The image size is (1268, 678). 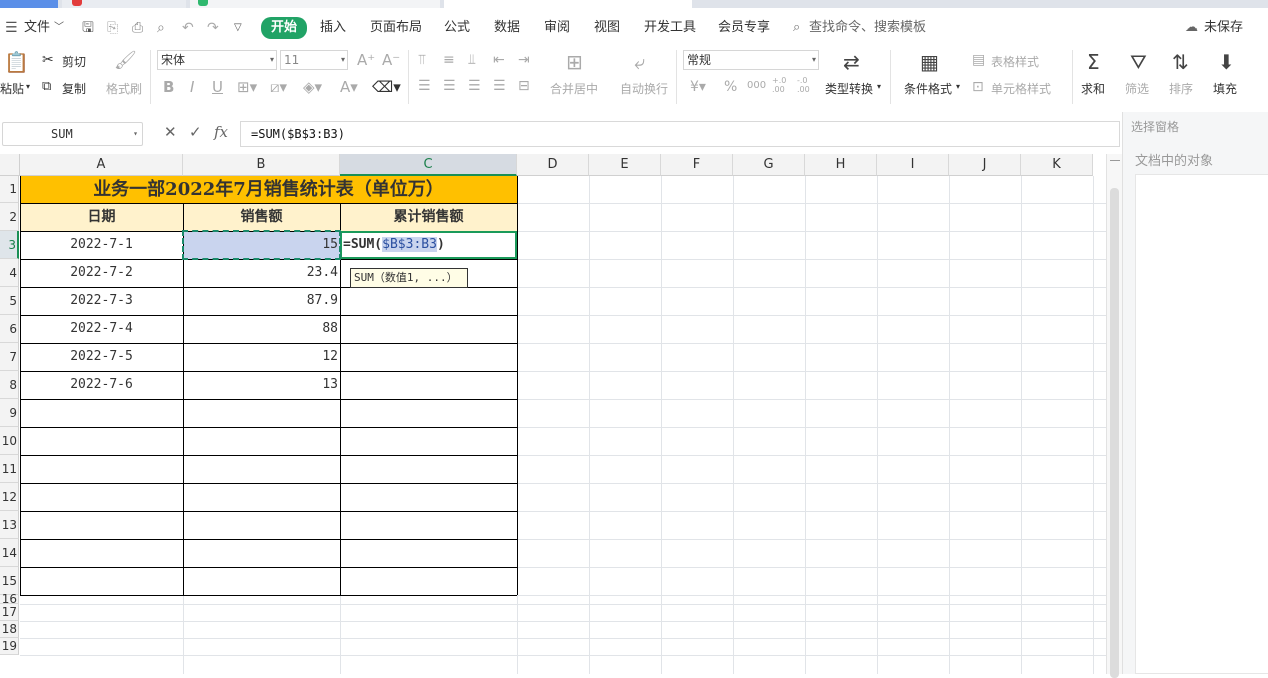 What do you see at coordinates (698, 87) in the screenshot?
I see `currency-icon: ¥▾` at bounding box center [698, 87].